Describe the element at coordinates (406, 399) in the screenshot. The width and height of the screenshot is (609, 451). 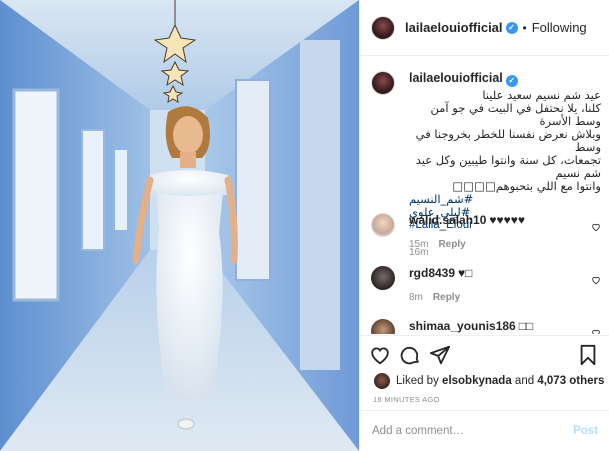
I see `post-timestamp: 16 MINUTES AGO` at that location.